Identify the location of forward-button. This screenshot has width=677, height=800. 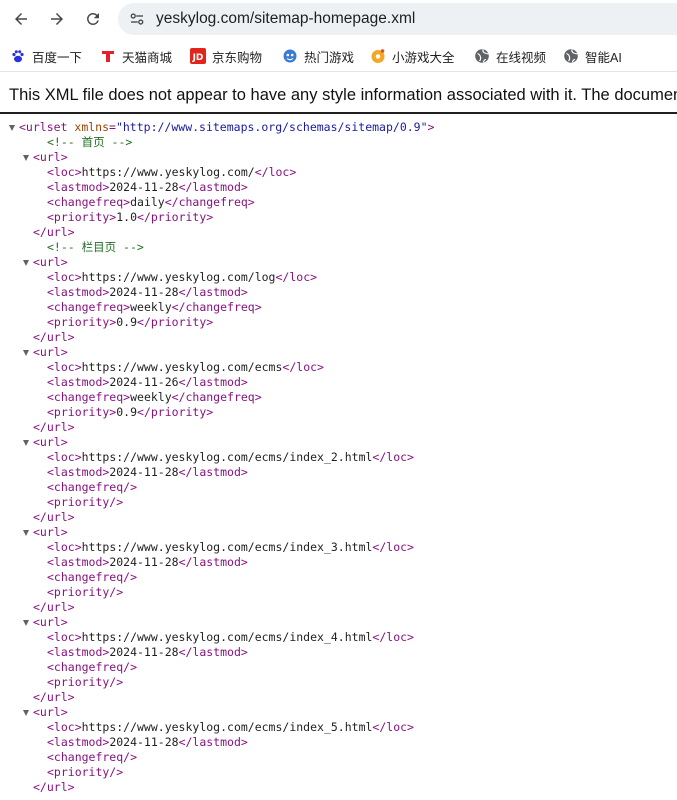
(57, 19).